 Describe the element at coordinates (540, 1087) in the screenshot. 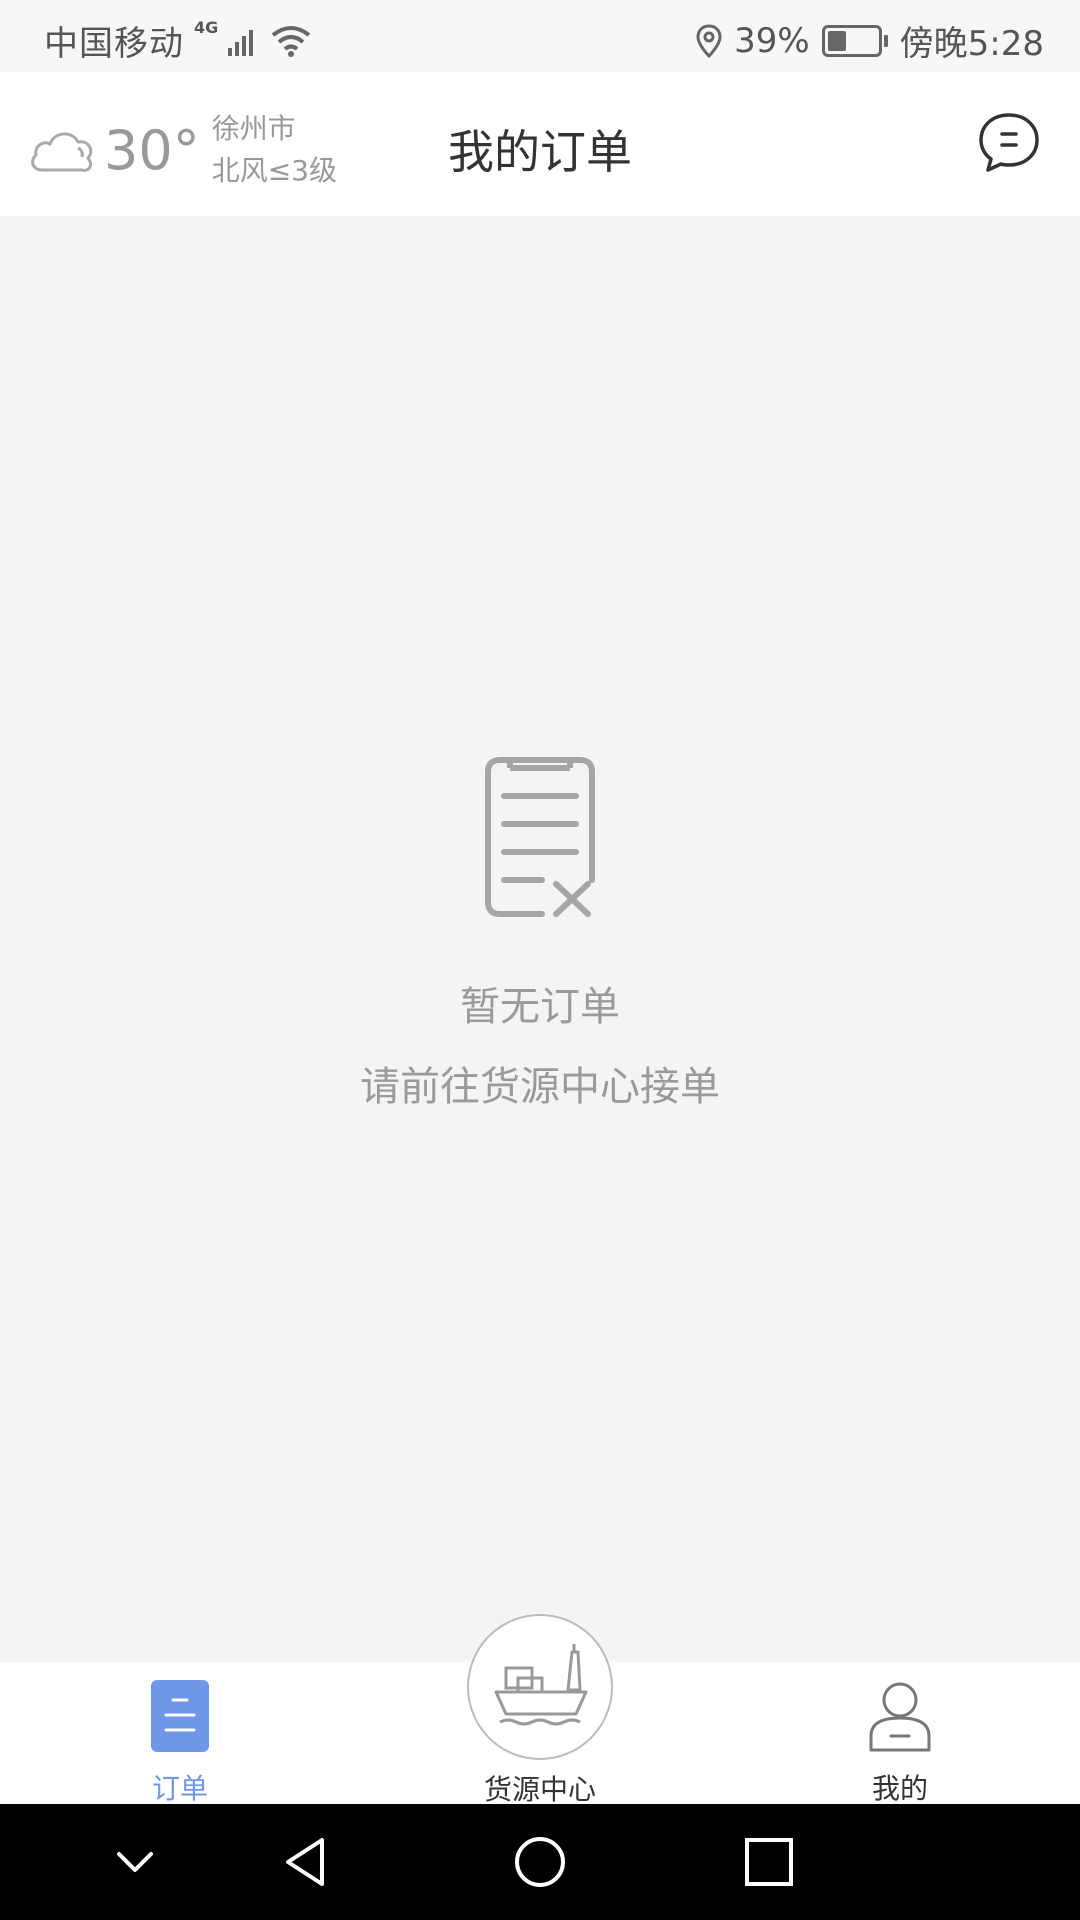

I see `empty-subtitle: 请前往货源中心接单` at that location.